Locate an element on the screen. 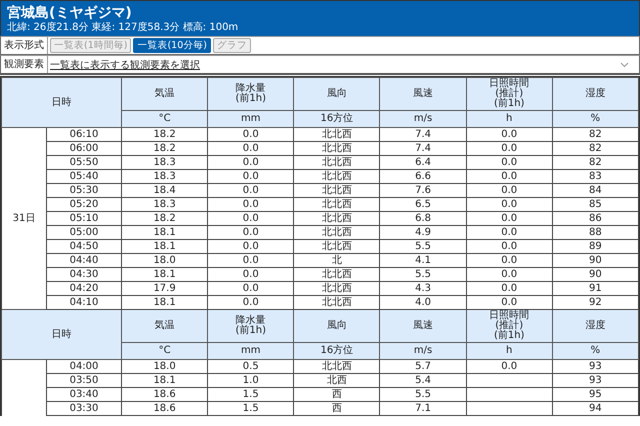 Image resolution: width=640 pixels, height=426 pixels. table-cell: 1.0 is located at coordinates (251, 381).